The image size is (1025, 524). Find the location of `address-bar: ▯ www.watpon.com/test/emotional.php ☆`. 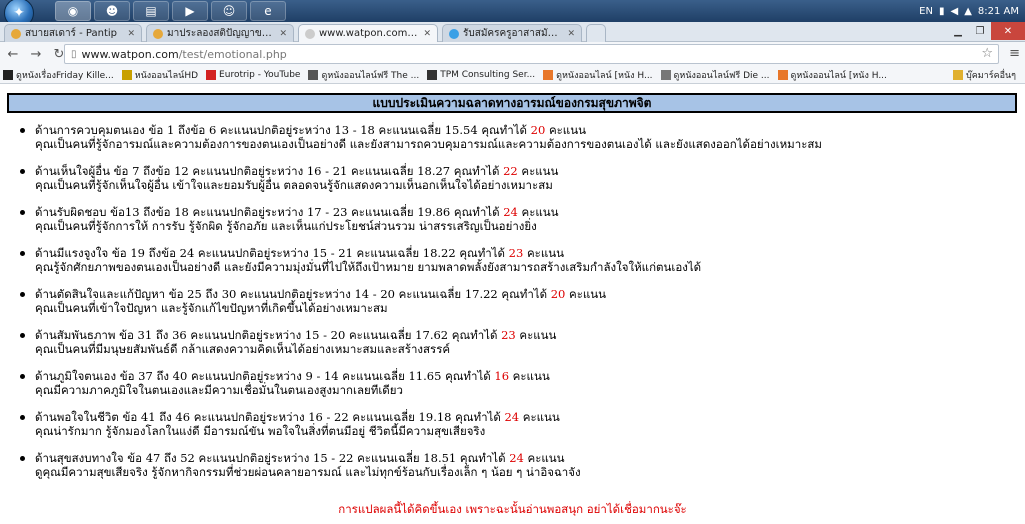

address-bar: ▯ www.watpon.com/test/emotional.php ☆ is located at coordinates (531, 54).